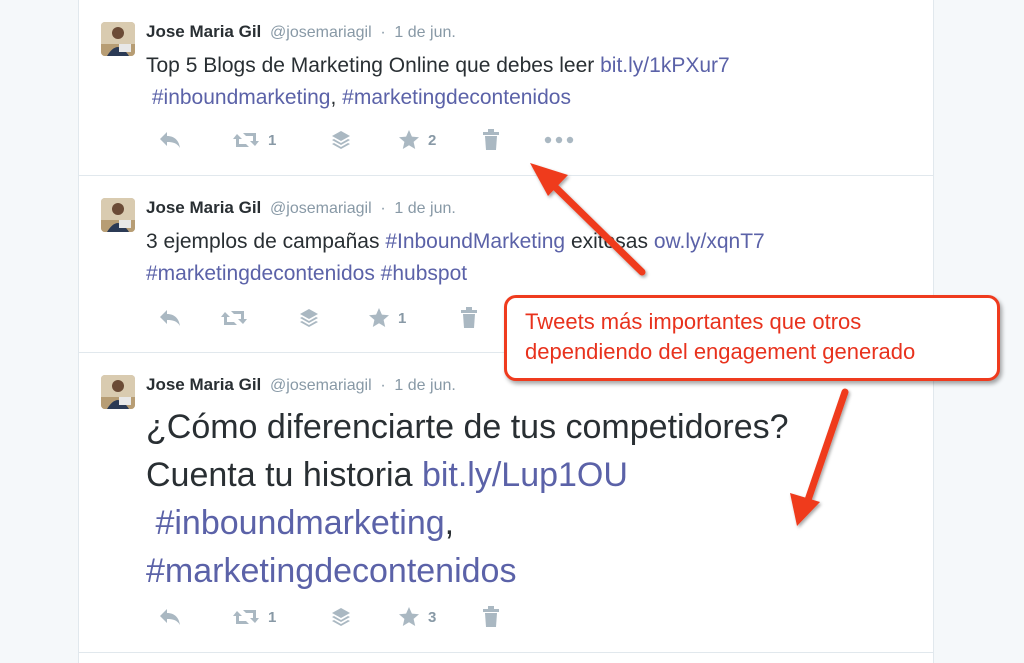 The height and width of the screenshot is (663, 1024). What do you see at coordinates (819, 457) in the screenshot?
I see `arrow-down` at bounding box center [819, 457].